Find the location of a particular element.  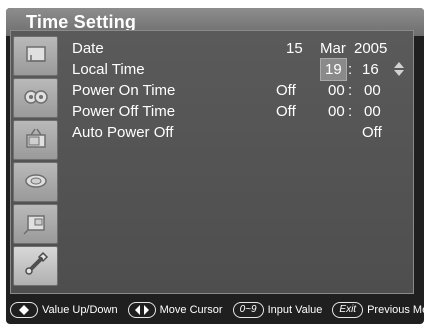

number-key: 0~9 is located at coordinates (248, 310).